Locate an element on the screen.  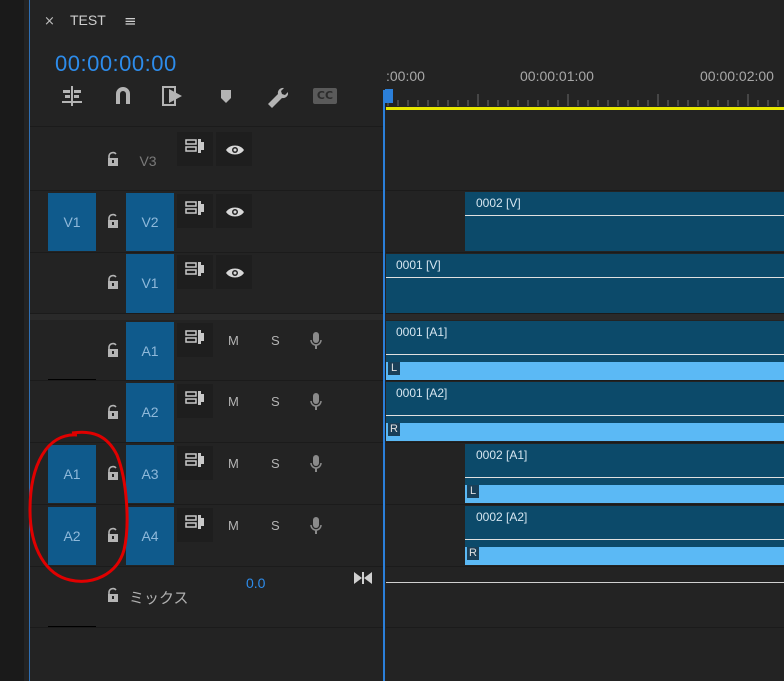
clip-0002-a1: 0002 [A1] L is located at coordinates (624, 473).